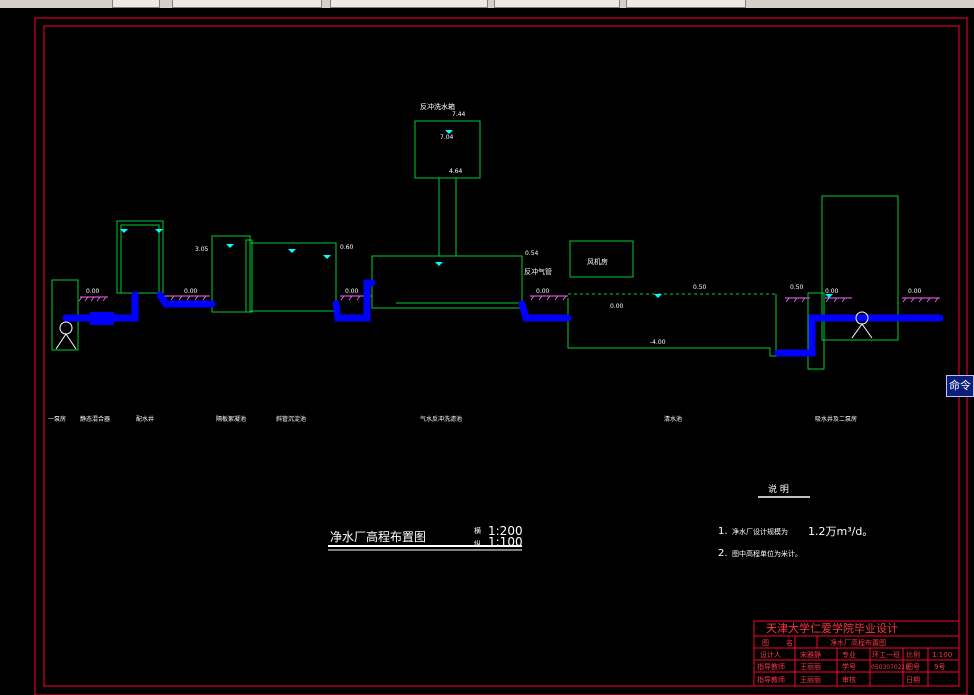 The height and width of the screenshot is (695, 974). Describe the element at coordinates (658, 342) in the screenshot. I see `level-clear-bottom: -4.00` at that location.